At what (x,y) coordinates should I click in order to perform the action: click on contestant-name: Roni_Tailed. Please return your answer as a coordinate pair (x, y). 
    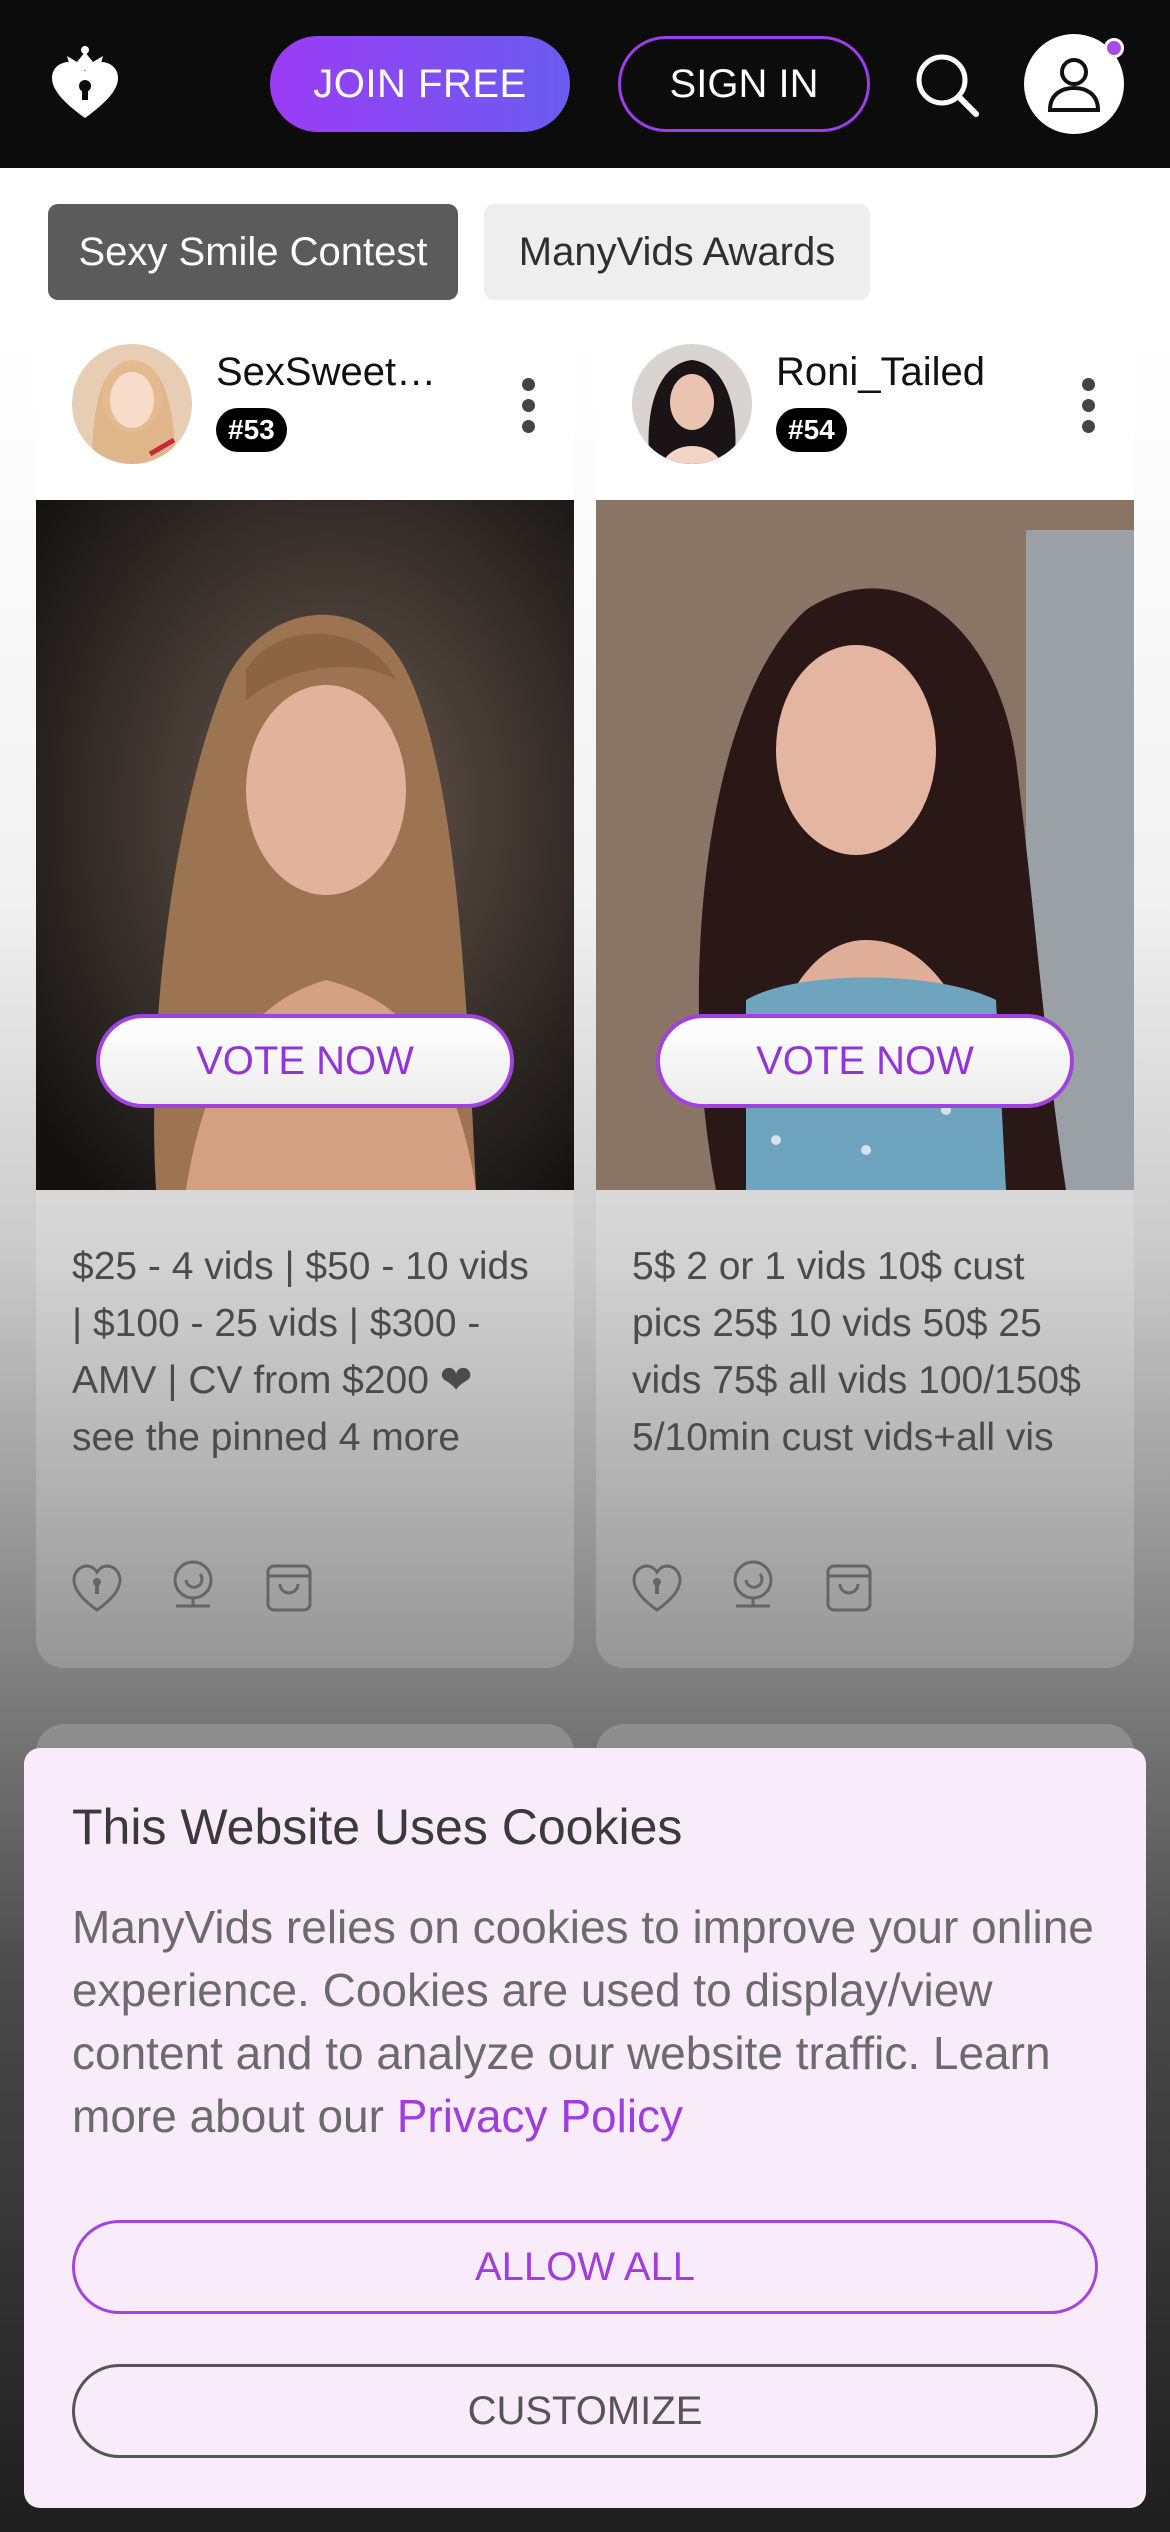
    Looking at the image, I should click on (880, 372).